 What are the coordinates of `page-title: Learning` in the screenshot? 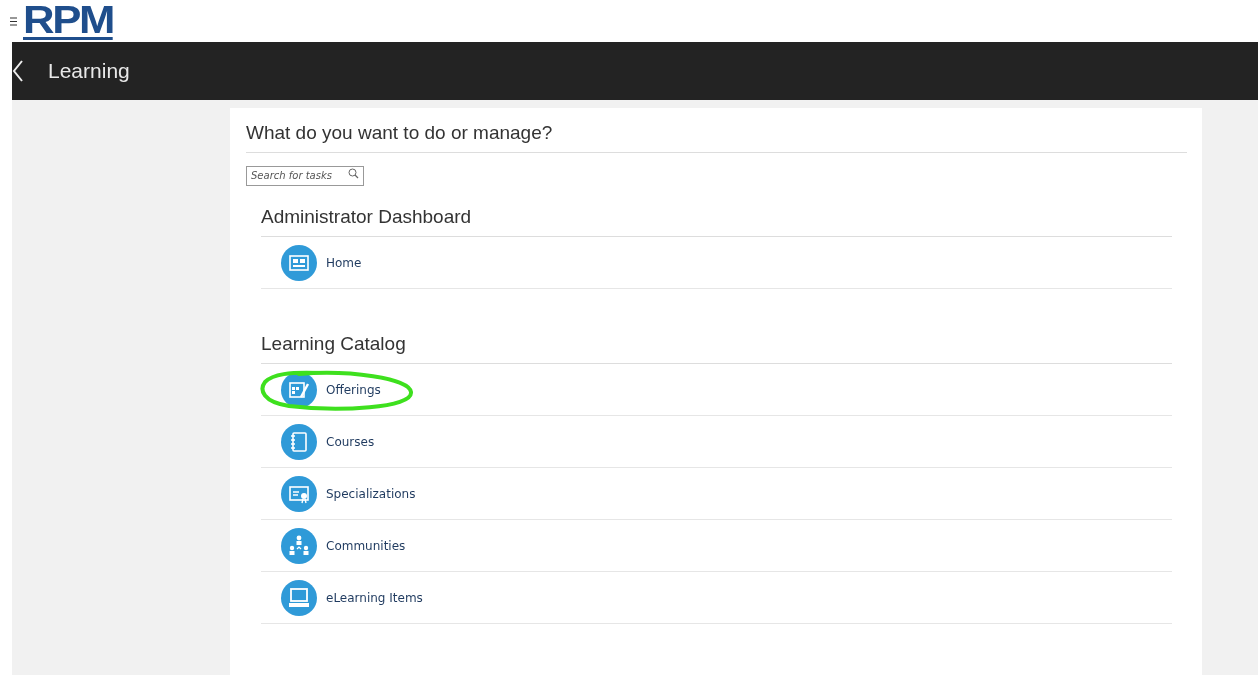 It's located at (89, 71).